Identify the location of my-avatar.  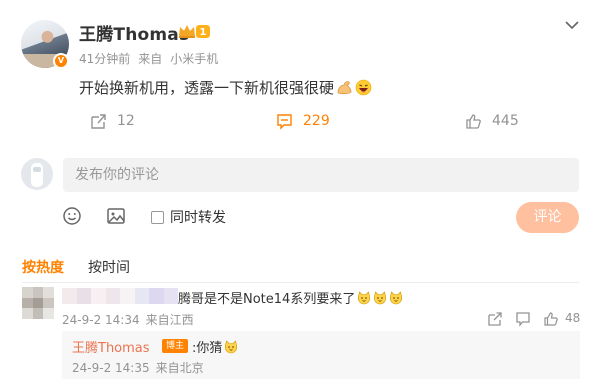
(37, 174).